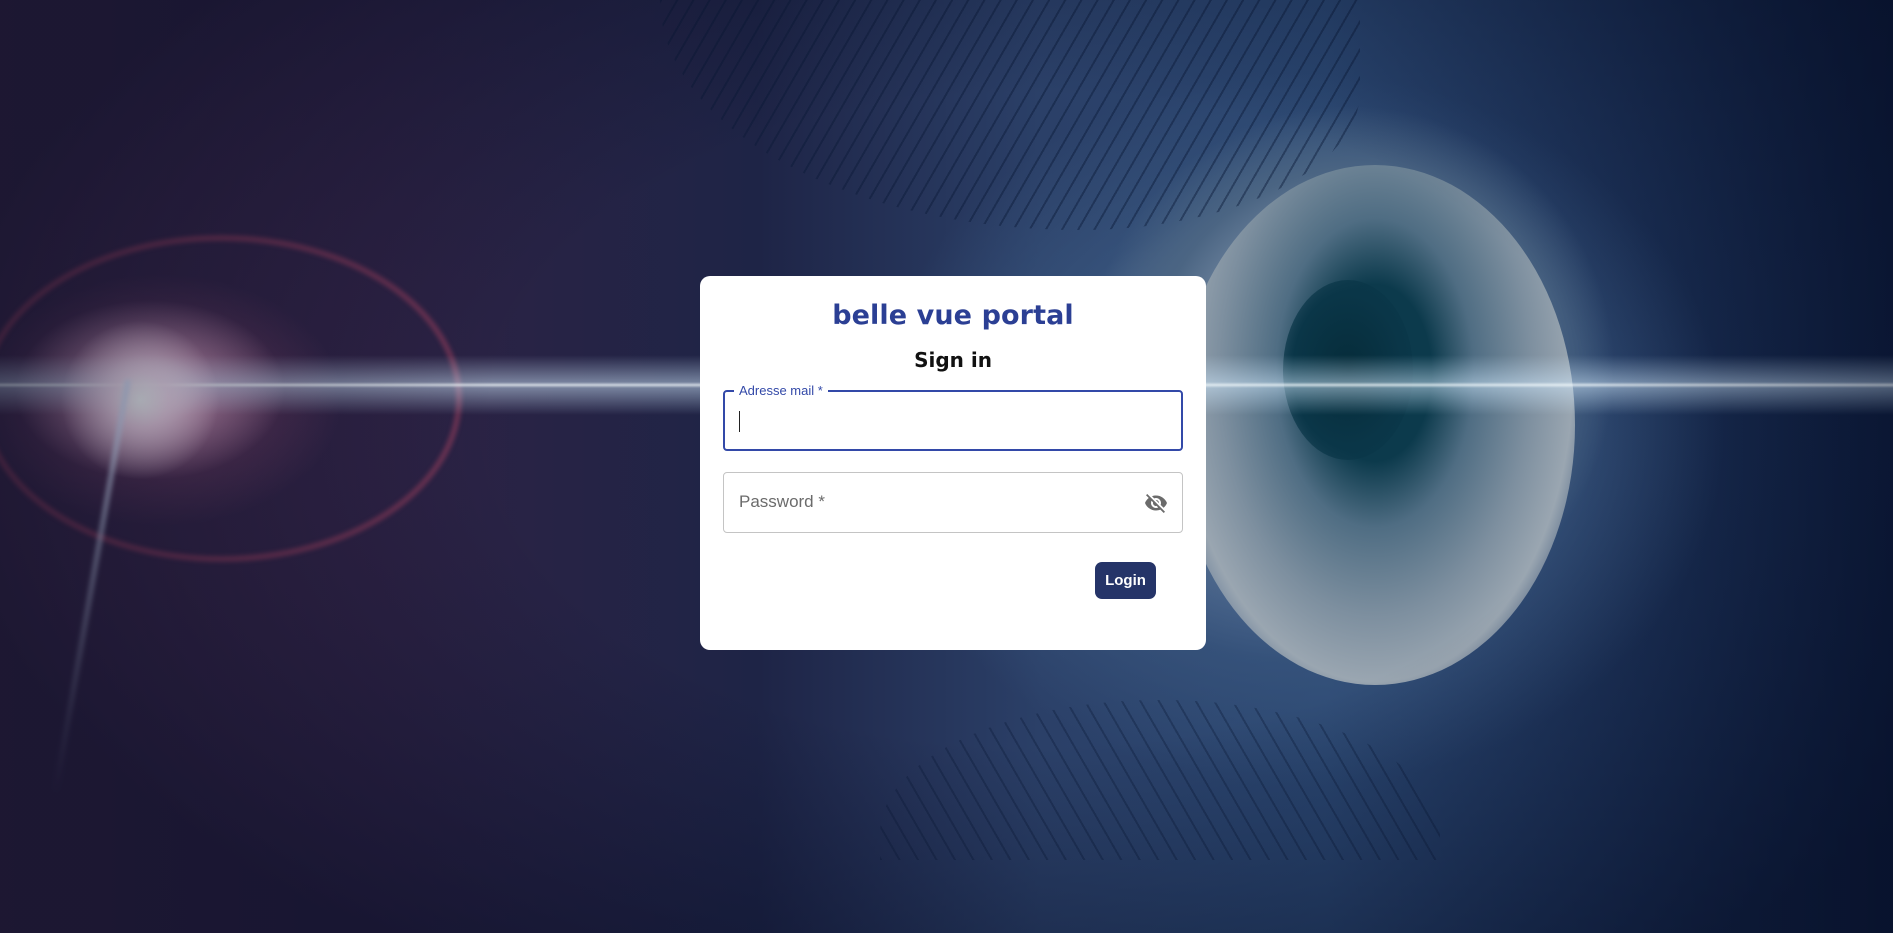 The height and width of the screenshot is (936, 1893). Describe the element at coordinates (953, 315) in the screenshot. I see `portal-title: belle vue portal` at that location.